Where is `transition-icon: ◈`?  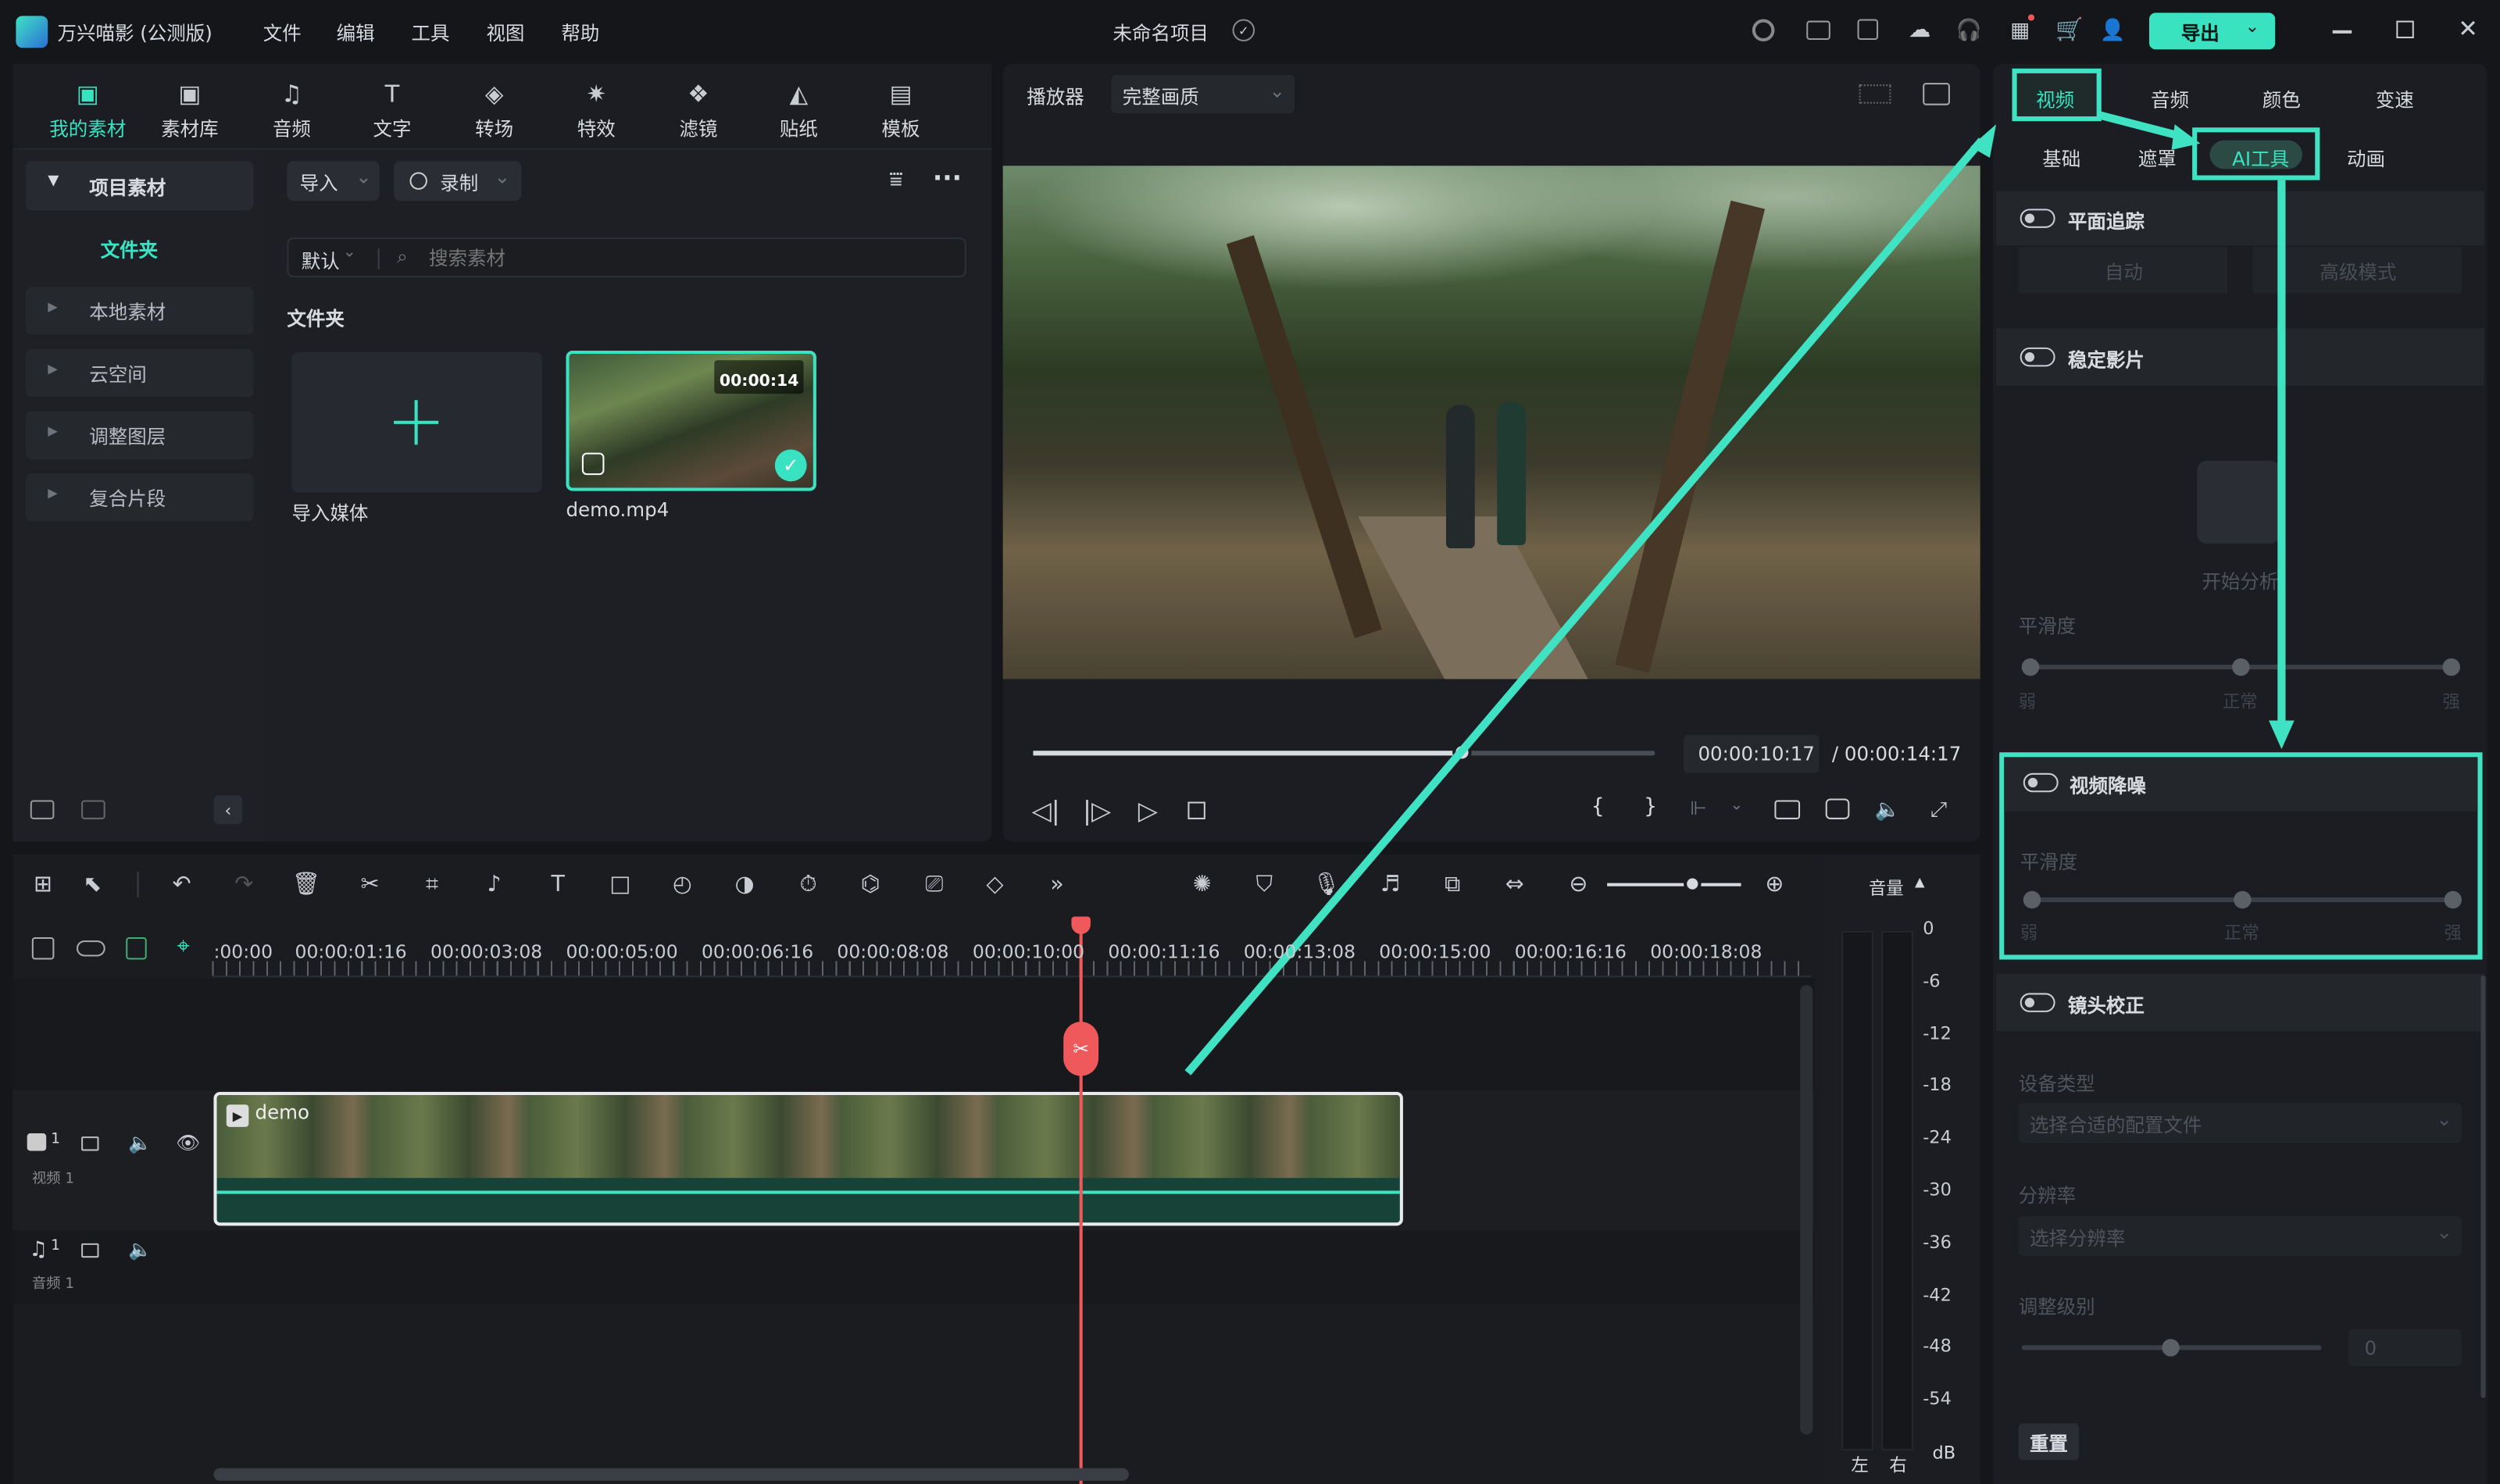
transition-icon: ◈ is located at coordinates (494, 94).